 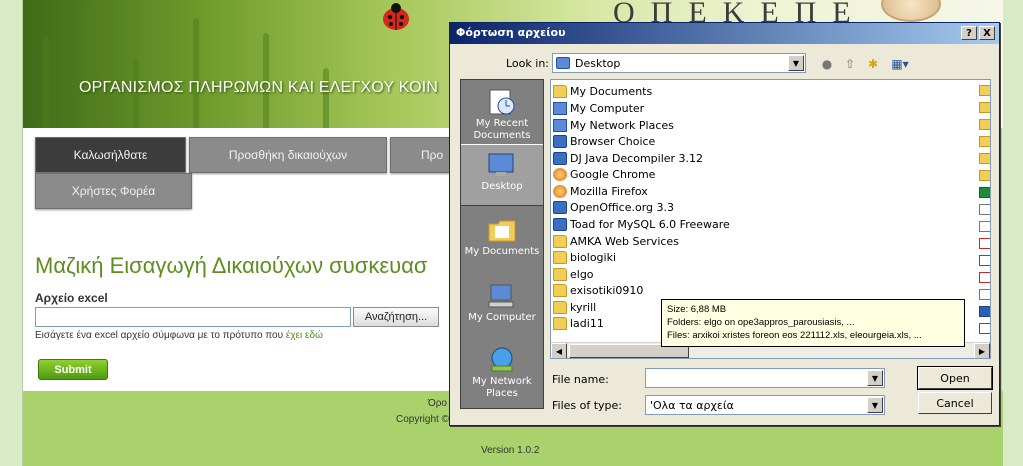 What do you see at coordinates (624, 241) in the screenshot?
I see `file-name: AMKA Web Services` at bounding box center [624, 241].